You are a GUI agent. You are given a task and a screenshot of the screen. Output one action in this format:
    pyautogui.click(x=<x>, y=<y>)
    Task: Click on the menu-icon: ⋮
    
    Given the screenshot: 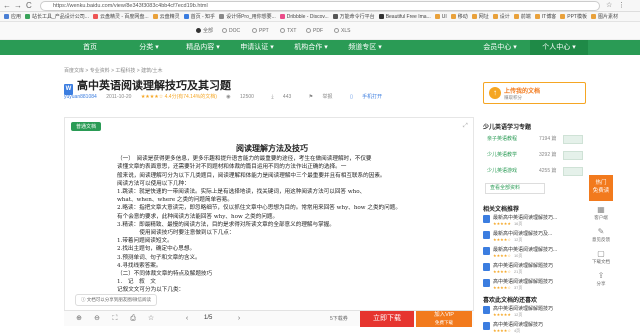 What is the action you would take?
    pyautogui.click(x=621, y=6)
    